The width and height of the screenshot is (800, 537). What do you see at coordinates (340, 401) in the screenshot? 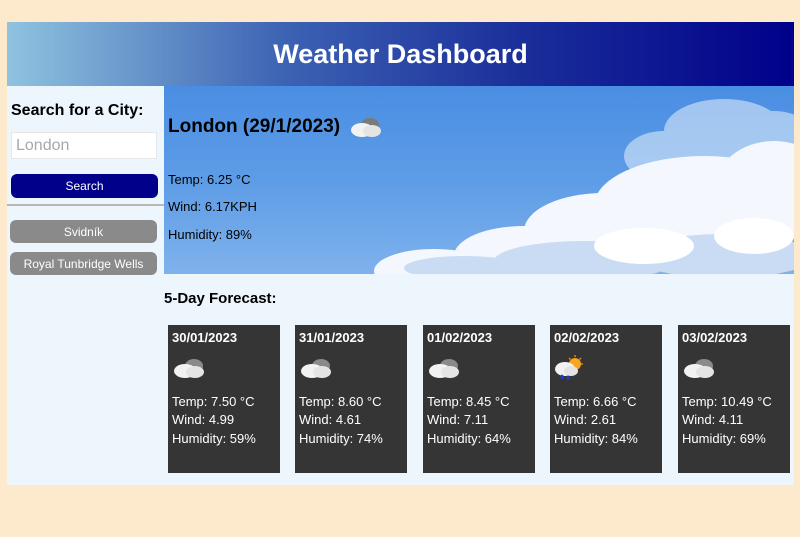
I see `forecast-temp: Temp: 8.60 °C` at bounding box center [340, 401].